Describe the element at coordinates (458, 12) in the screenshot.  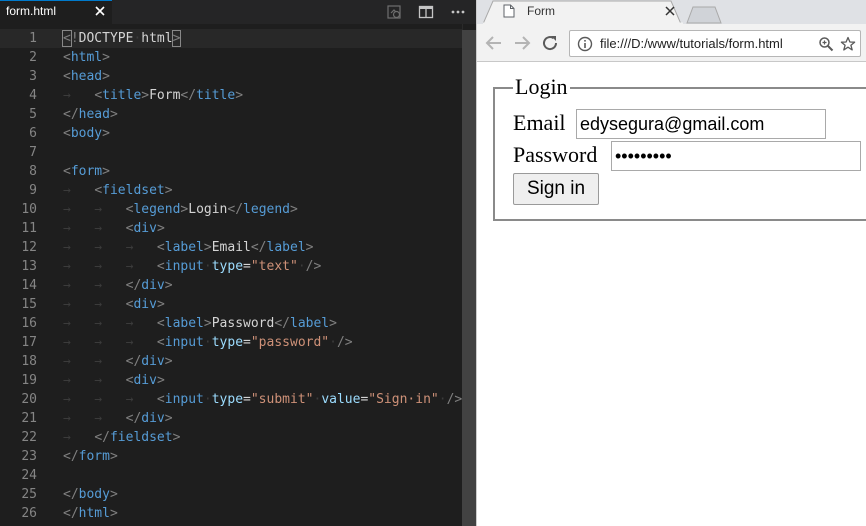
I see `more-actions-icon` at that location.